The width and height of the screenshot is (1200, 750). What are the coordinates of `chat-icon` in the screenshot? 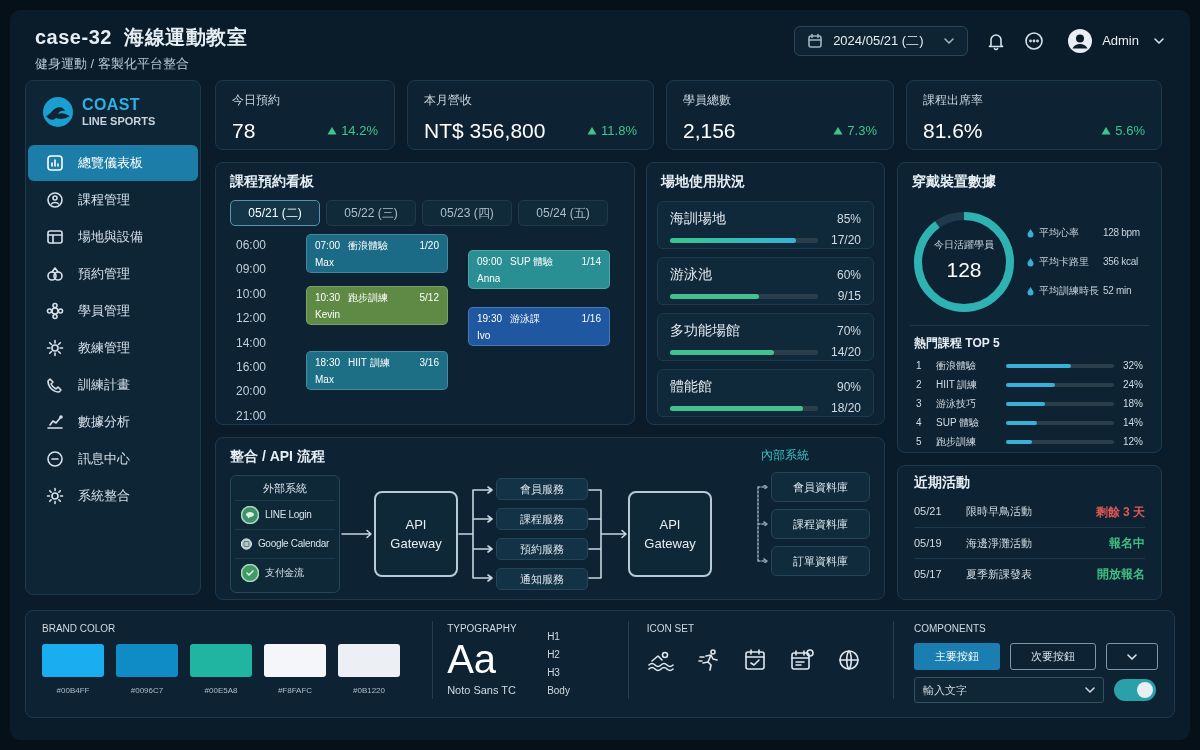 It's located at (1034, 41).